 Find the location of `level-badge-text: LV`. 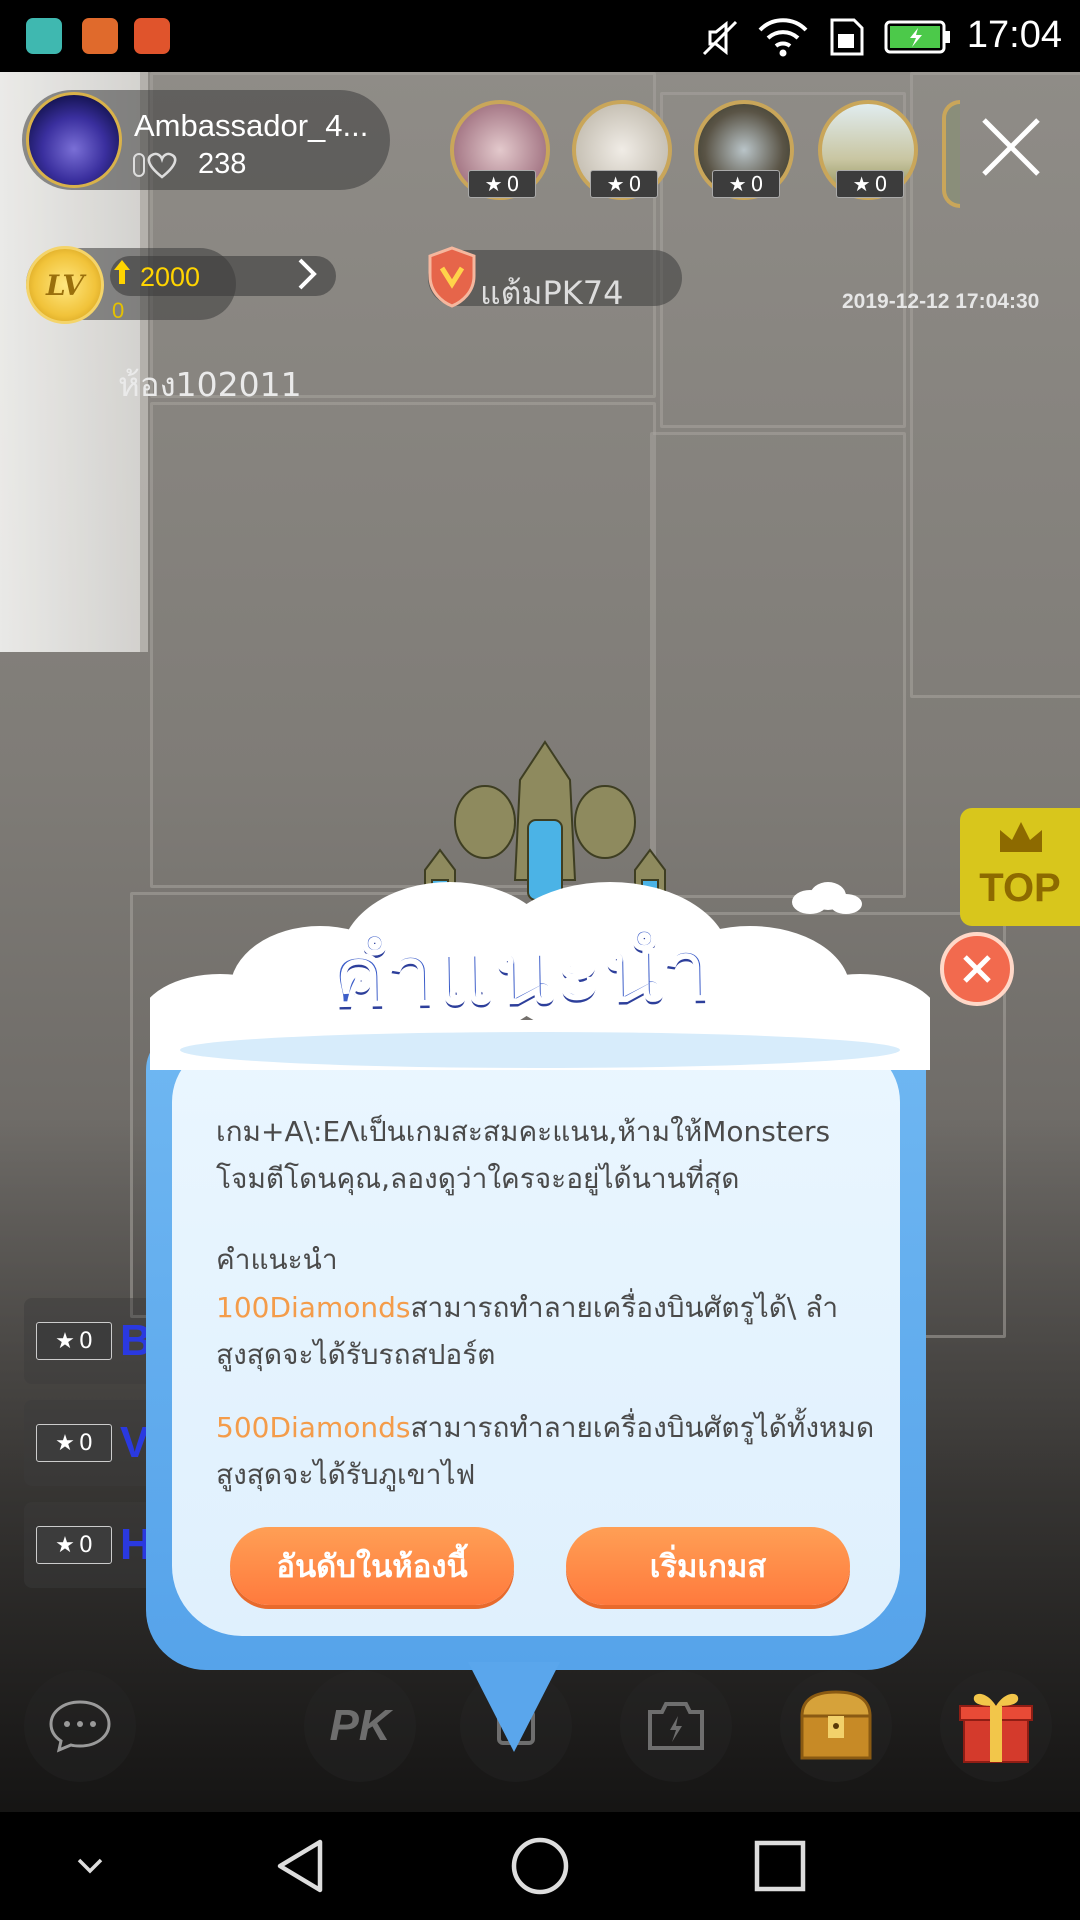

level-badge-text: LV is located at coordinates (65, 285).